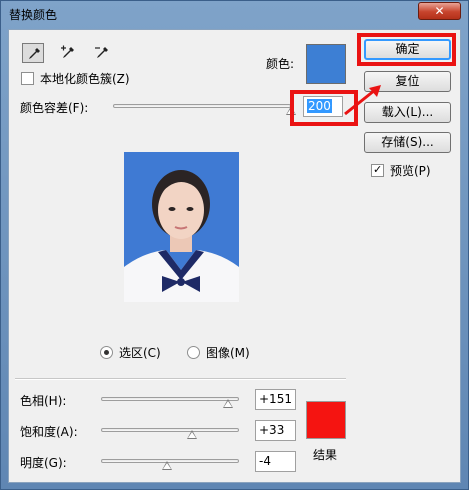 This screenshot has height=490, width=469. What do you see at coordinates (406, 49) in the screenshot?
I see `ok-highlight-frame` at bounding box center [406, 49].